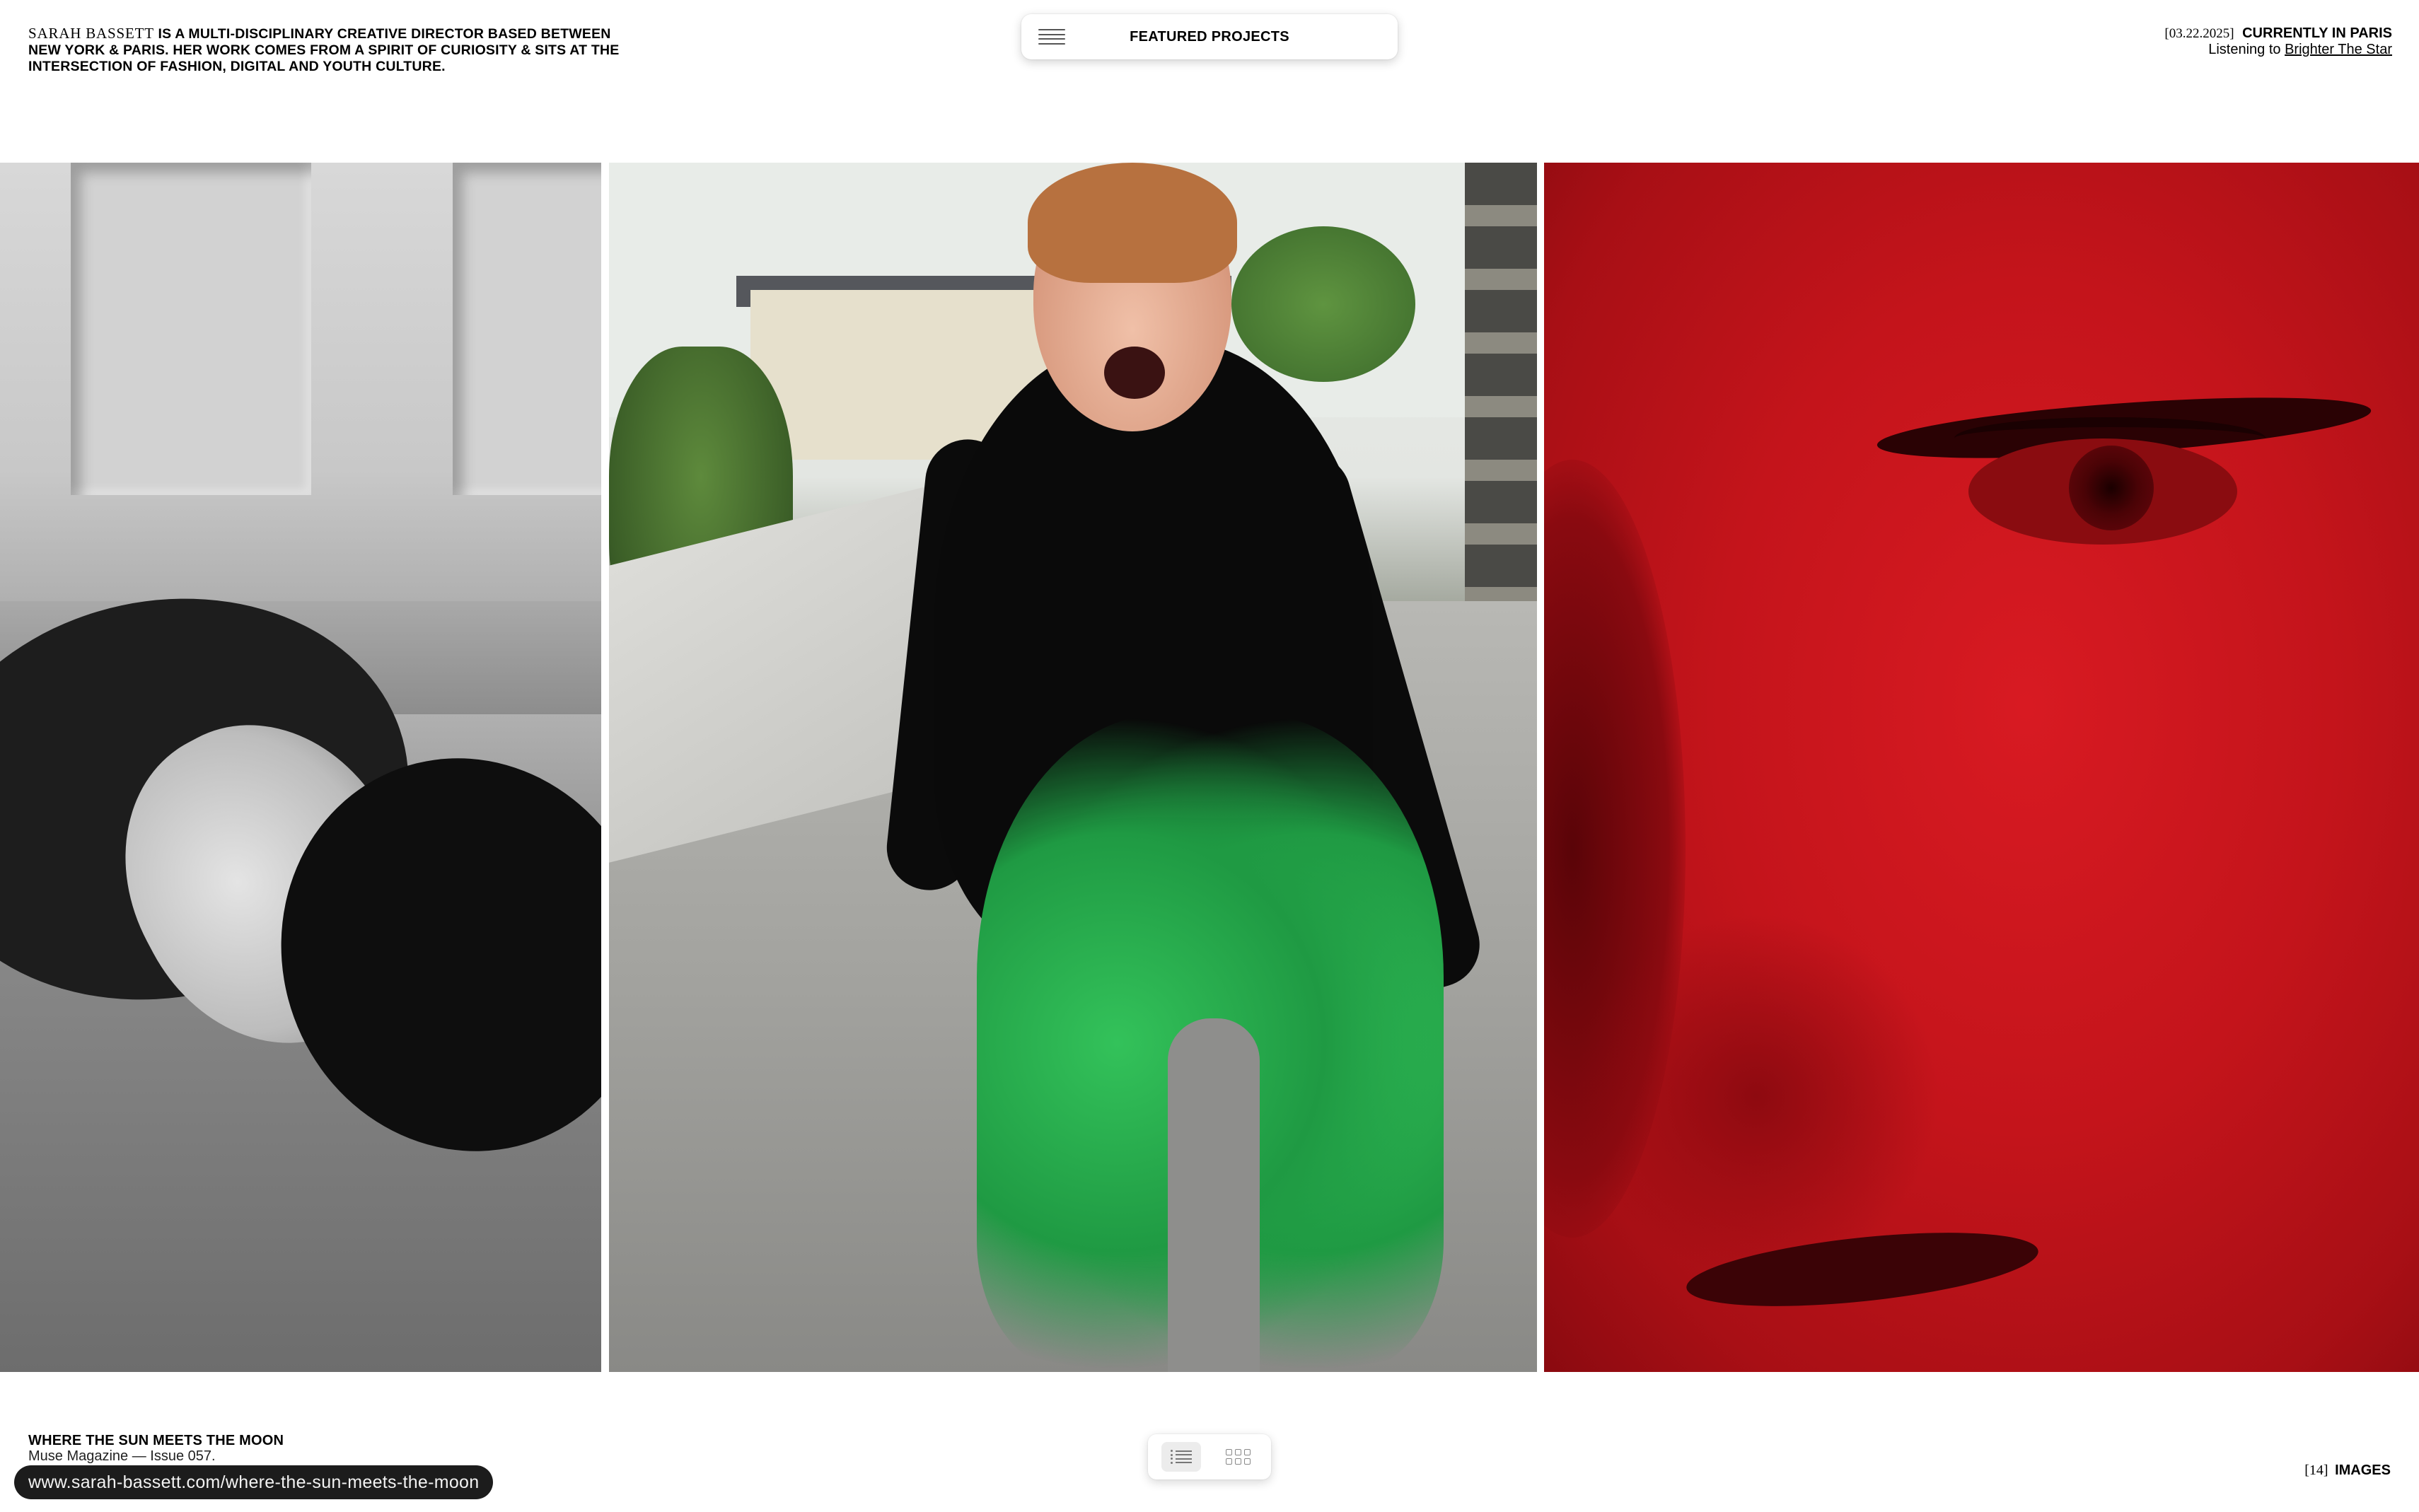 This screenshot has width=2419, height=1512. I want to click on grid-view-icon, so click(1238, 1457).